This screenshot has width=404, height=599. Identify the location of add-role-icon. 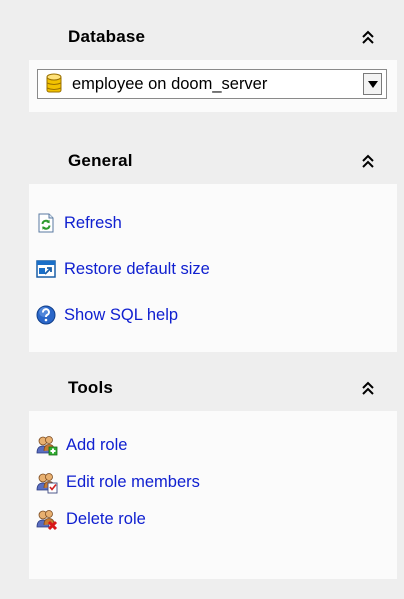
(47, 445).